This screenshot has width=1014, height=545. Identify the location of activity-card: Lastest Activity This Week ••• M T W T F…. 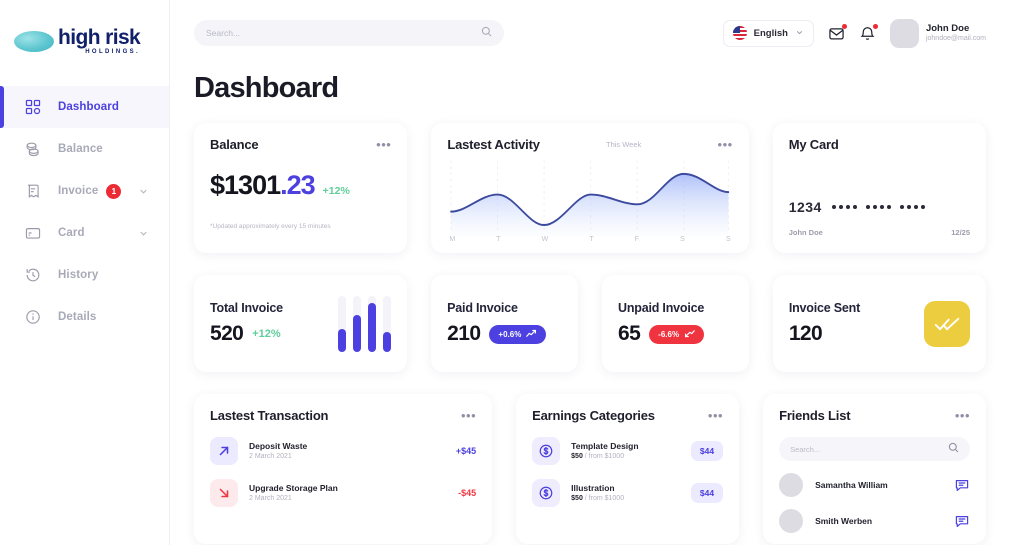
(590, 188).